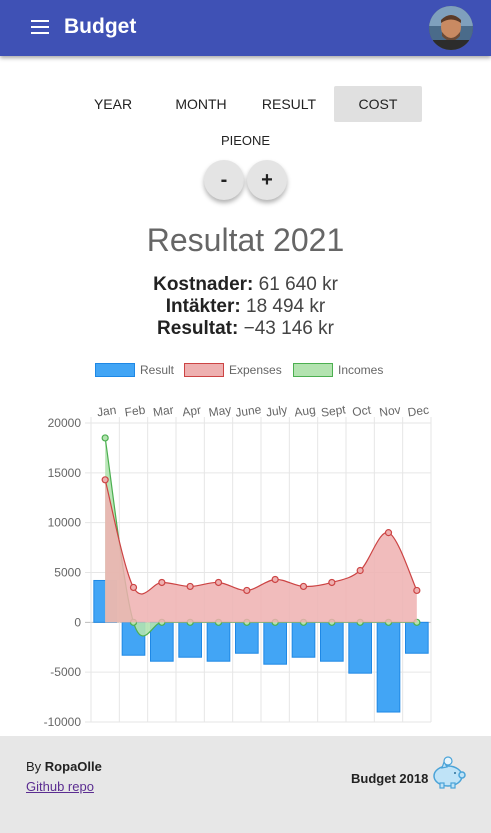 The height and width of the screenshot is (833, 491). Describe the element at coordinates (288, 328) in the screenshot. I see `result-value: −43 146 kr` at that location.